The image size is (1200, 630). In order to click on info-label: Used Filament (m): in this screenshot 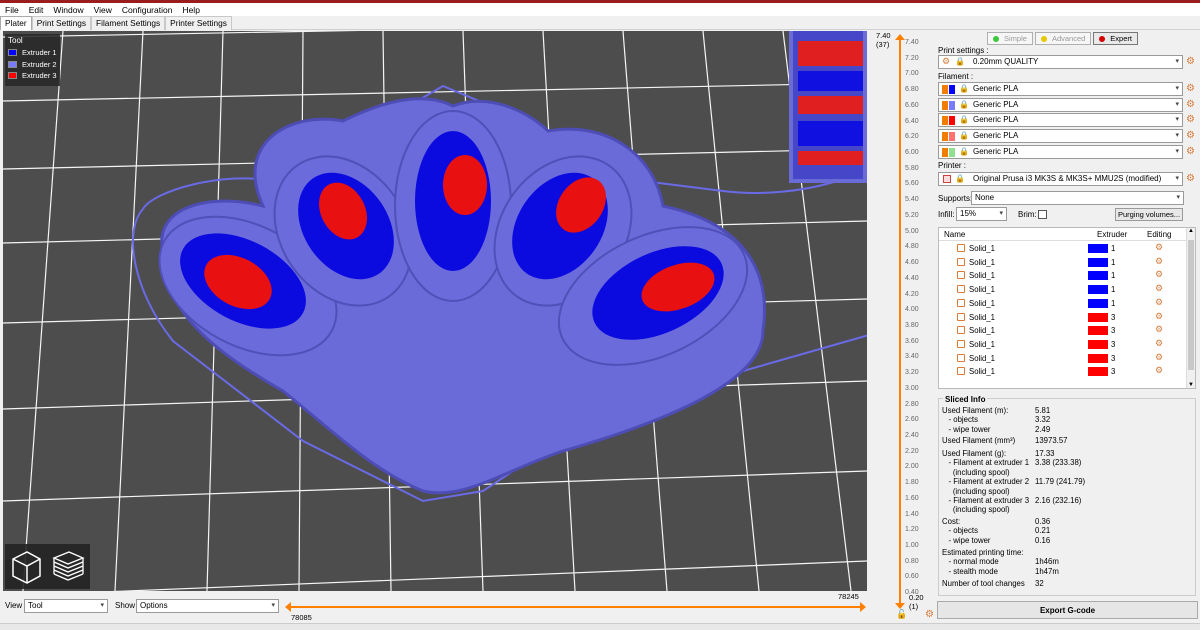, I will do `click(975, 410)`.